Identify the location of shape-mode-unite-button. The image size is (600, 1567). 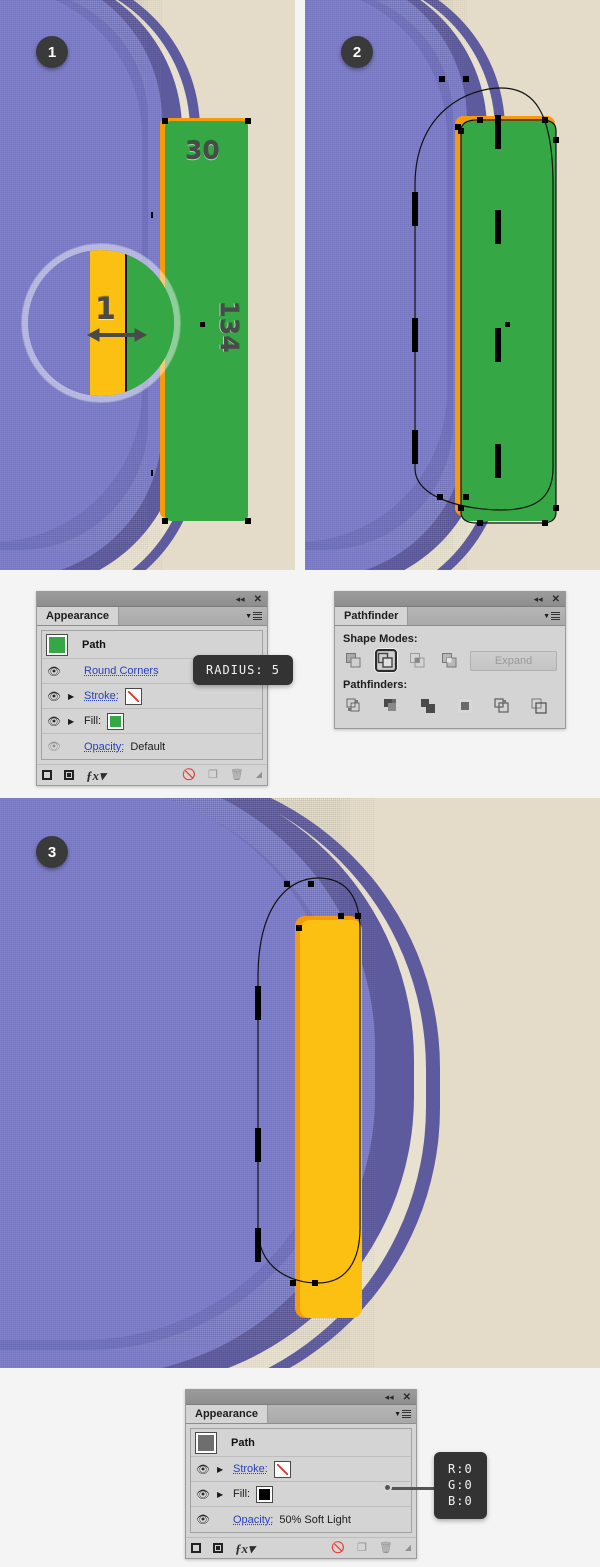
(354, 660).